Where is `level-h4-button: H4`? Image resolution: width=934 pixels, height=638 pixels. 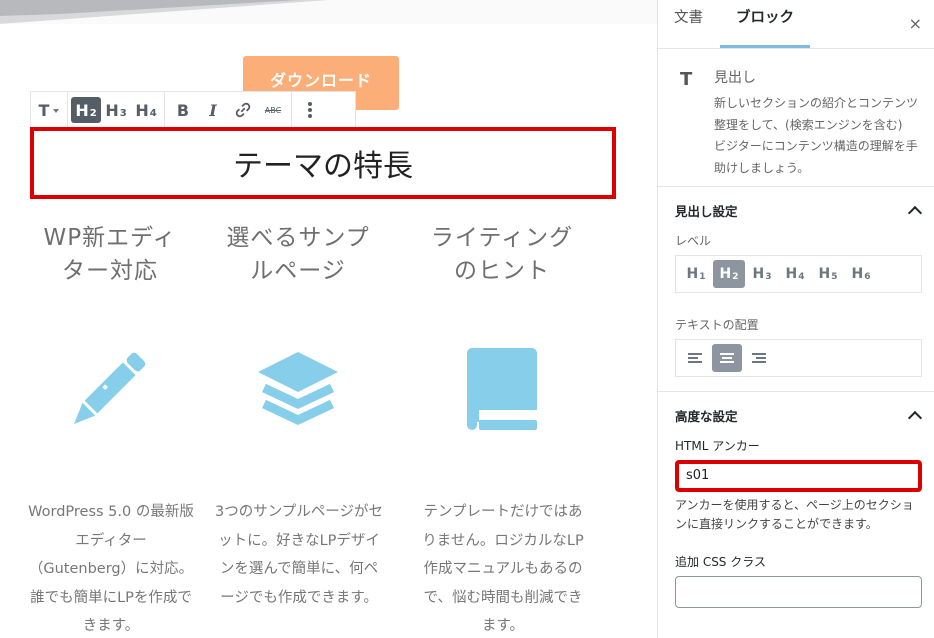
level-h4-button: H4 is located at coordinates (795, 274).